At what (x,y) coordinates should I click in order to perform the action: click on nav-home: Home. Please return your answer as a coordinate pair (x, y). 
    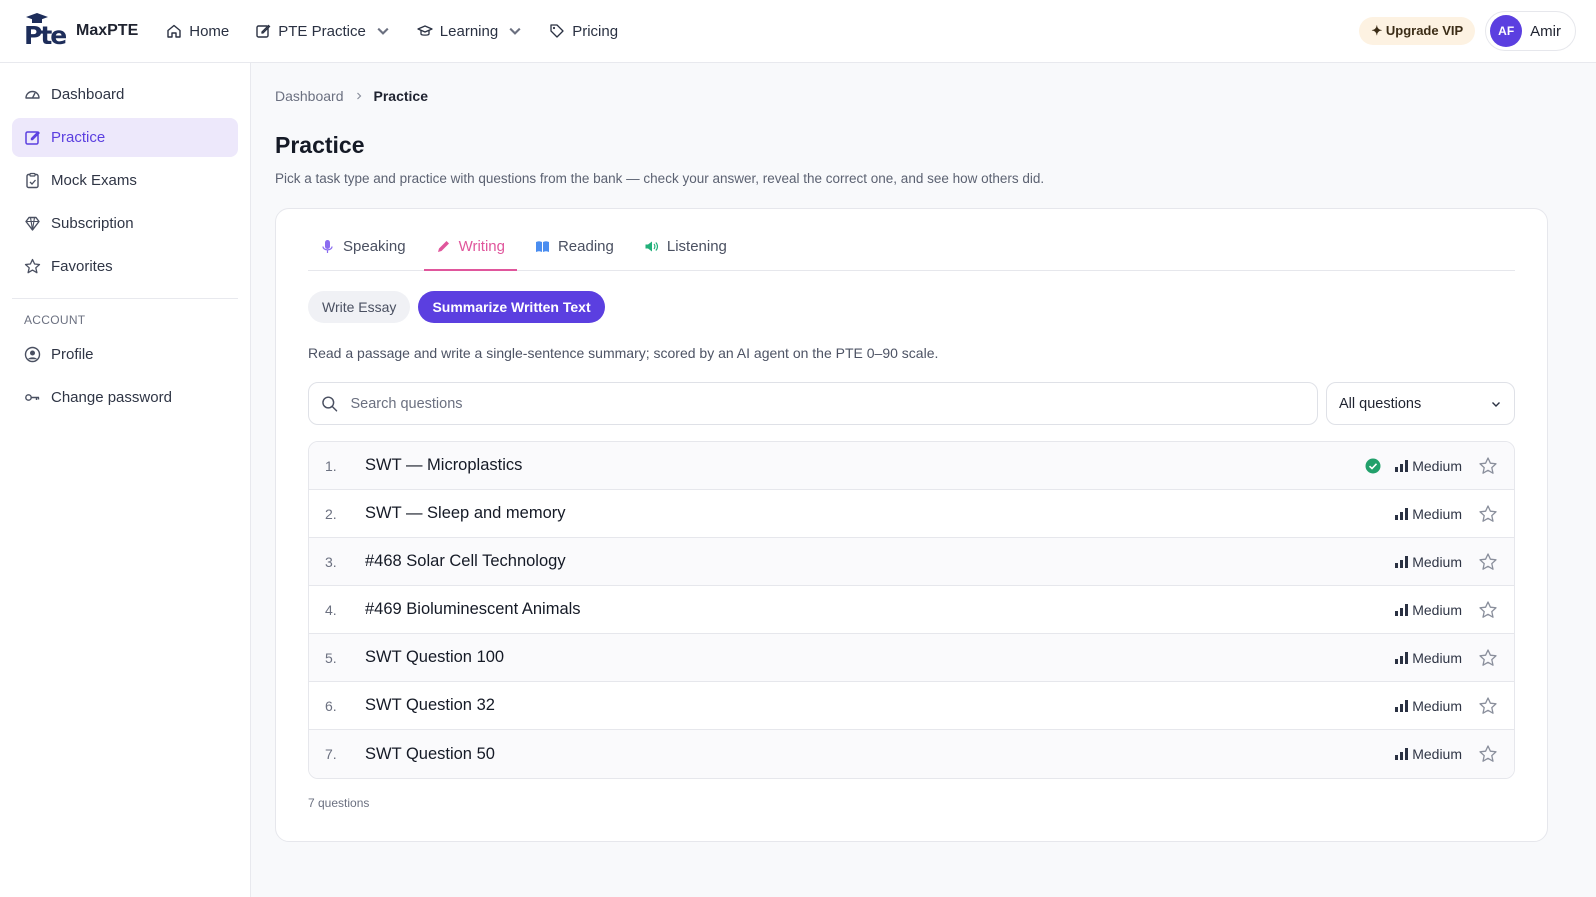
    Looking at the image, I should click on (197, 31).